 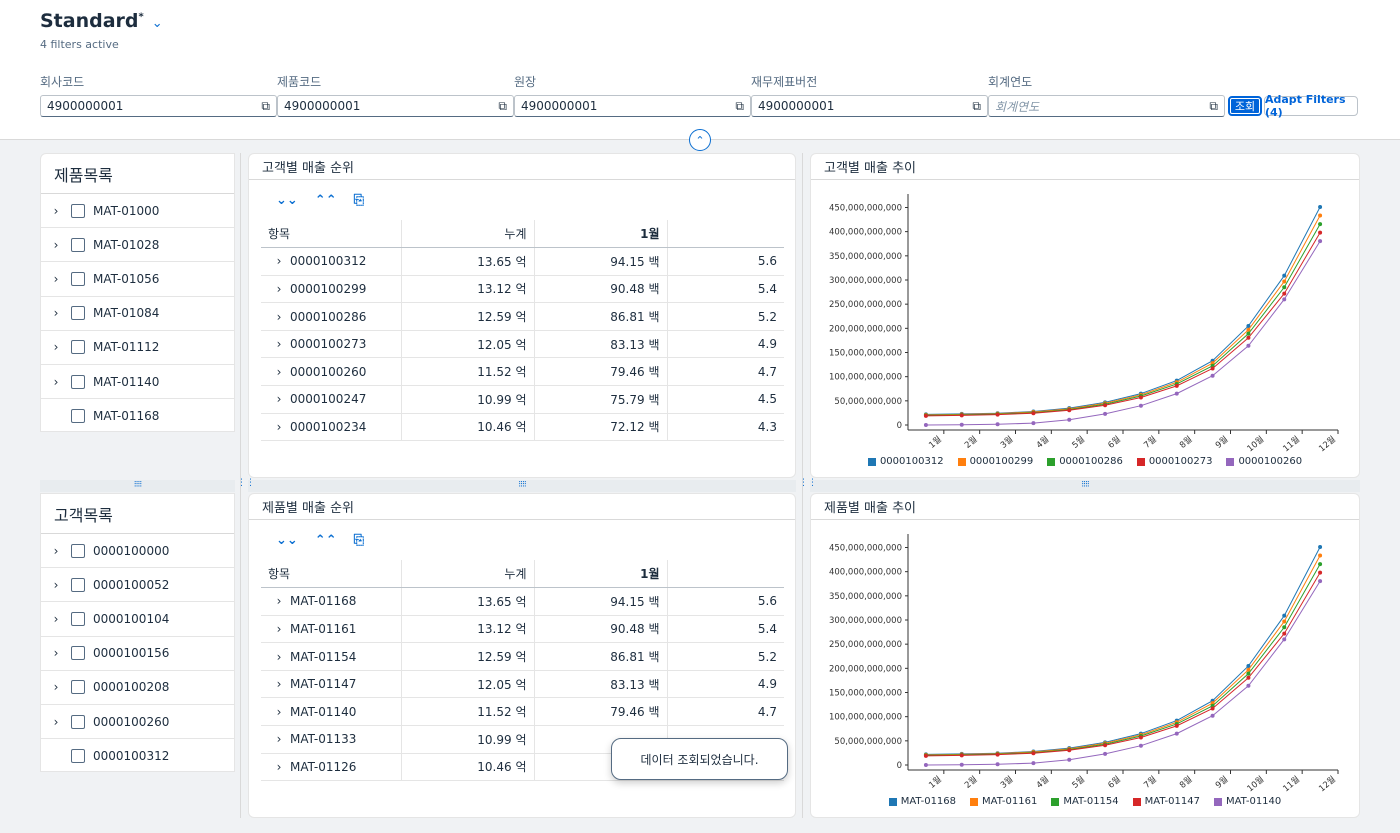 What do you see at coordinates (137, 688) in the screenshot?
I see `tree-item: › 0000100208` at bounding box center [137, 688].